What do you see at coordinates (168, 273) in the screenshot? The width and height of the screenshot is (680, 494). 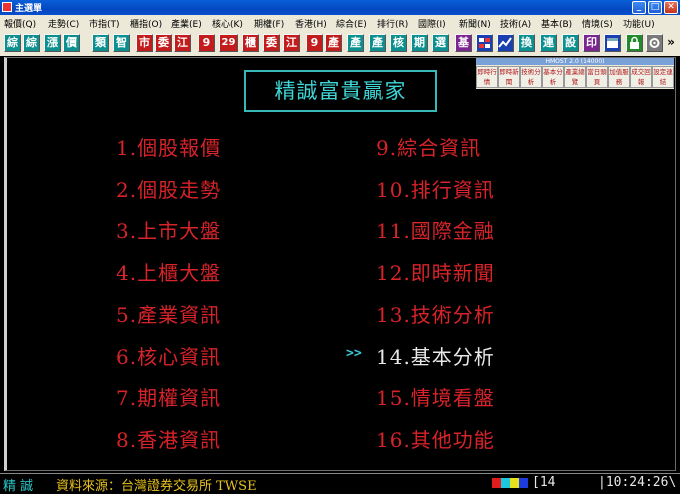 I see `menu-option-4: 4.上櫃大盤` at bounding box center [168, 273].